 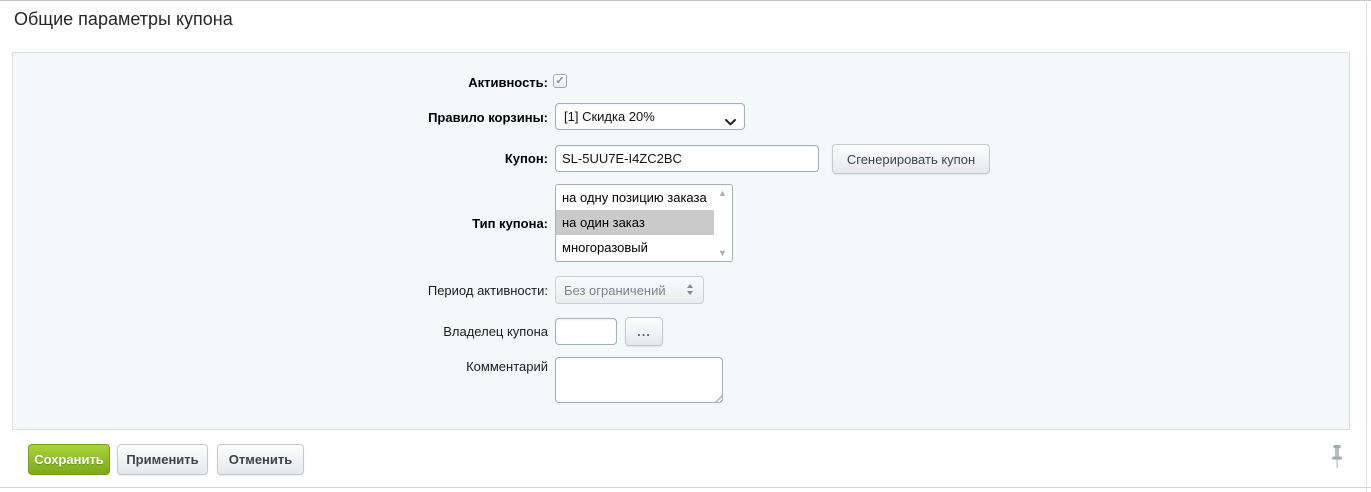 I want to click on basket-rule-label: Правило корзины:, so click(x=488, y=117).